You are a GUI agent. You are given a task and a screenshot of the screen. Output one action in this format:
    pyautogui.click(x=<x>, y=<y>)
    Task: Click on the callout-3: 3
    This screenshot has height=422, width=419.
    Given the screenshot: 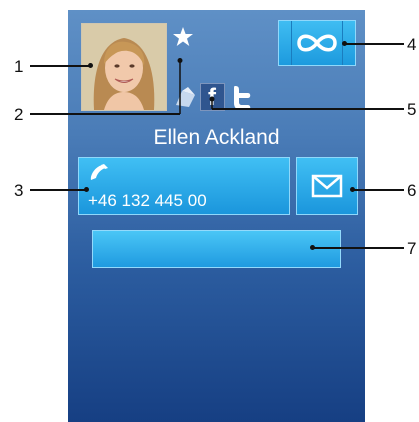 What is the action you would take?
    pyautogui.click(x=19, y=190)
    